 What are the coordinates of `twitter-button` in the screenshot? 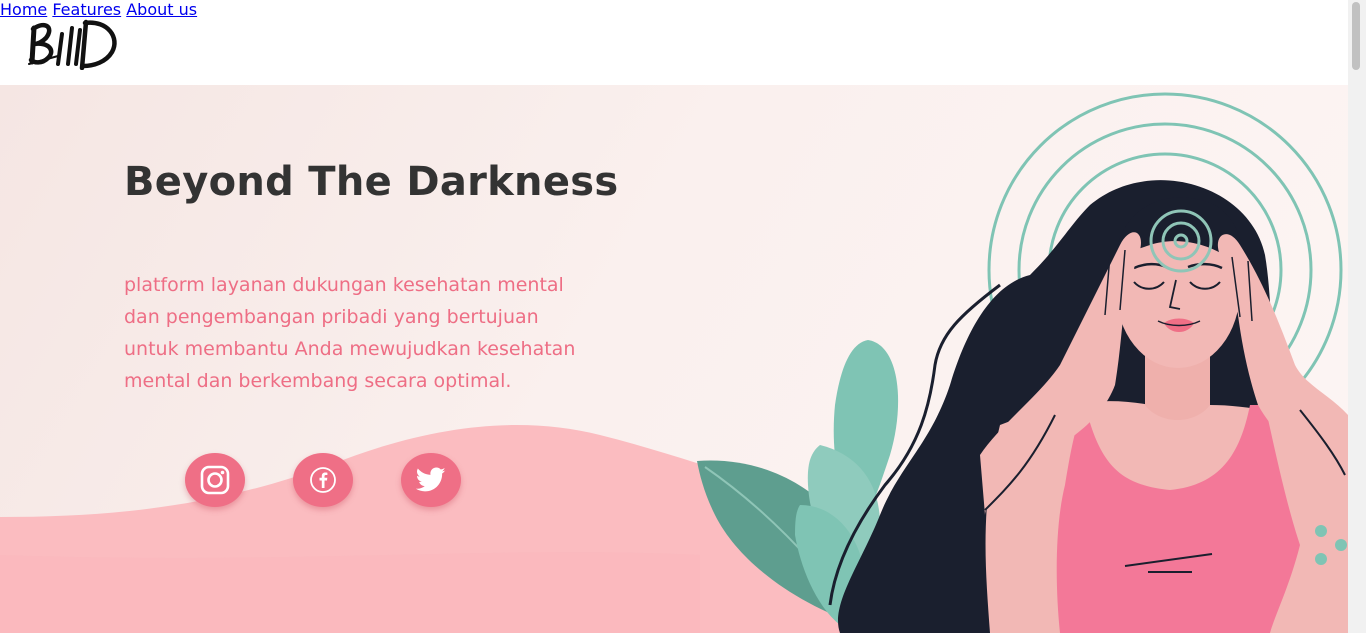 It's located at (431, 480).